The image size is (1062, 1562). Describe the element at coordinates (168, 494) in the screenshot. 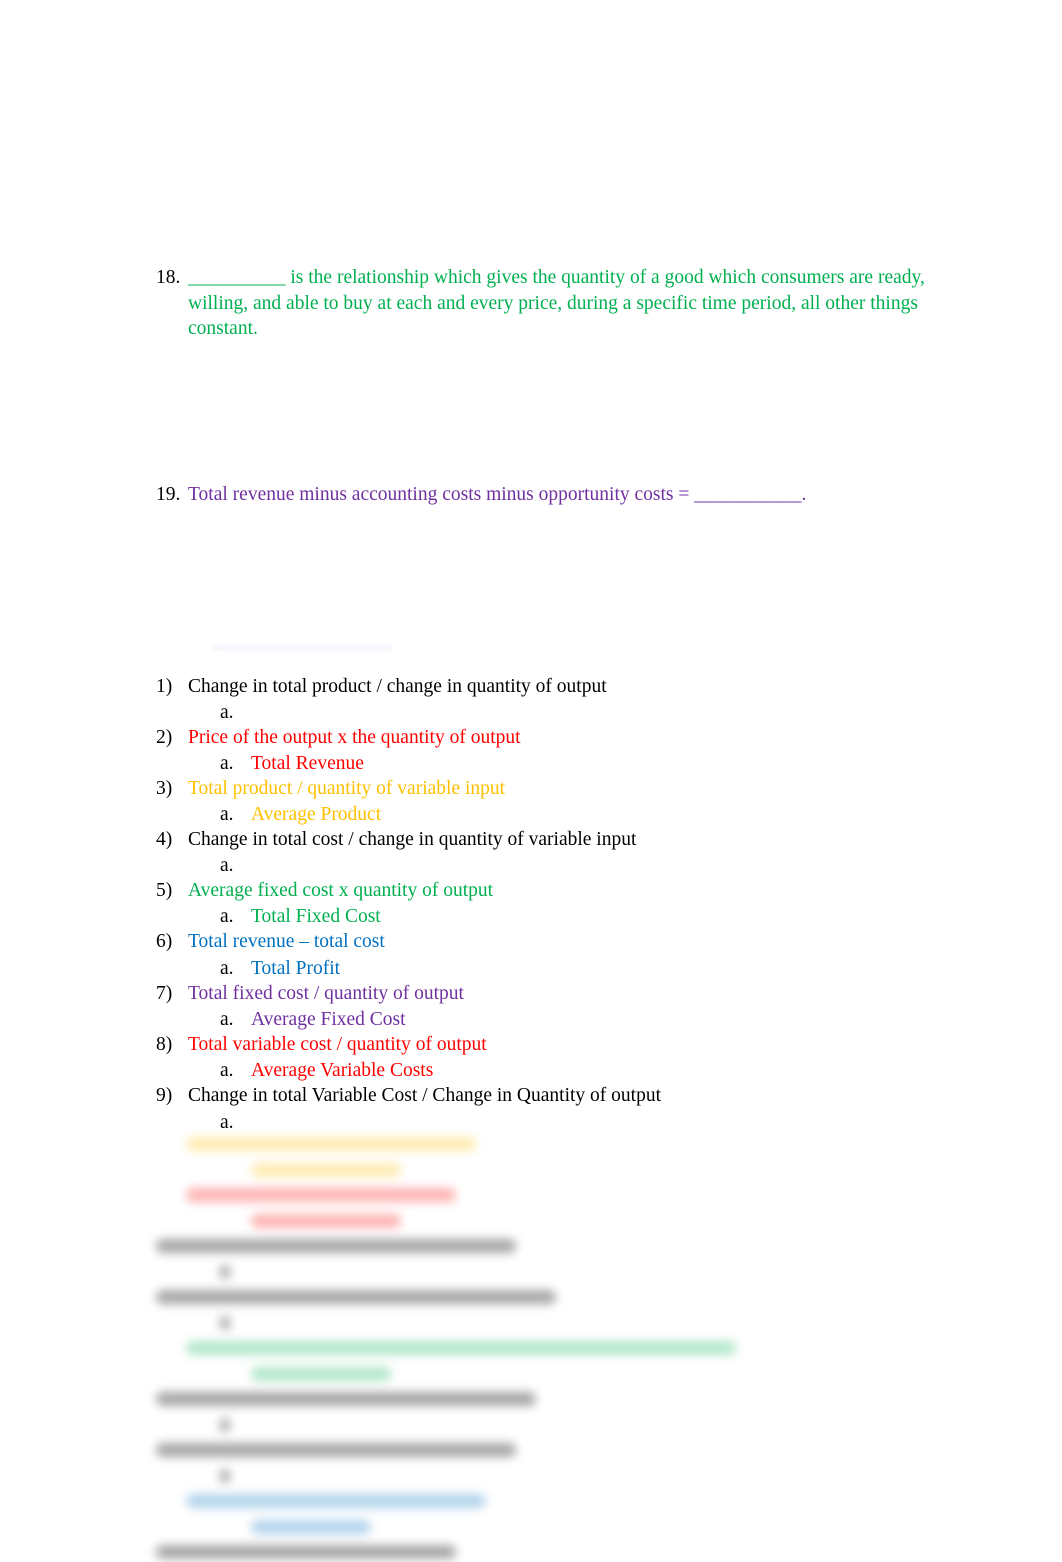

I see `question-number: 19.` at that location.